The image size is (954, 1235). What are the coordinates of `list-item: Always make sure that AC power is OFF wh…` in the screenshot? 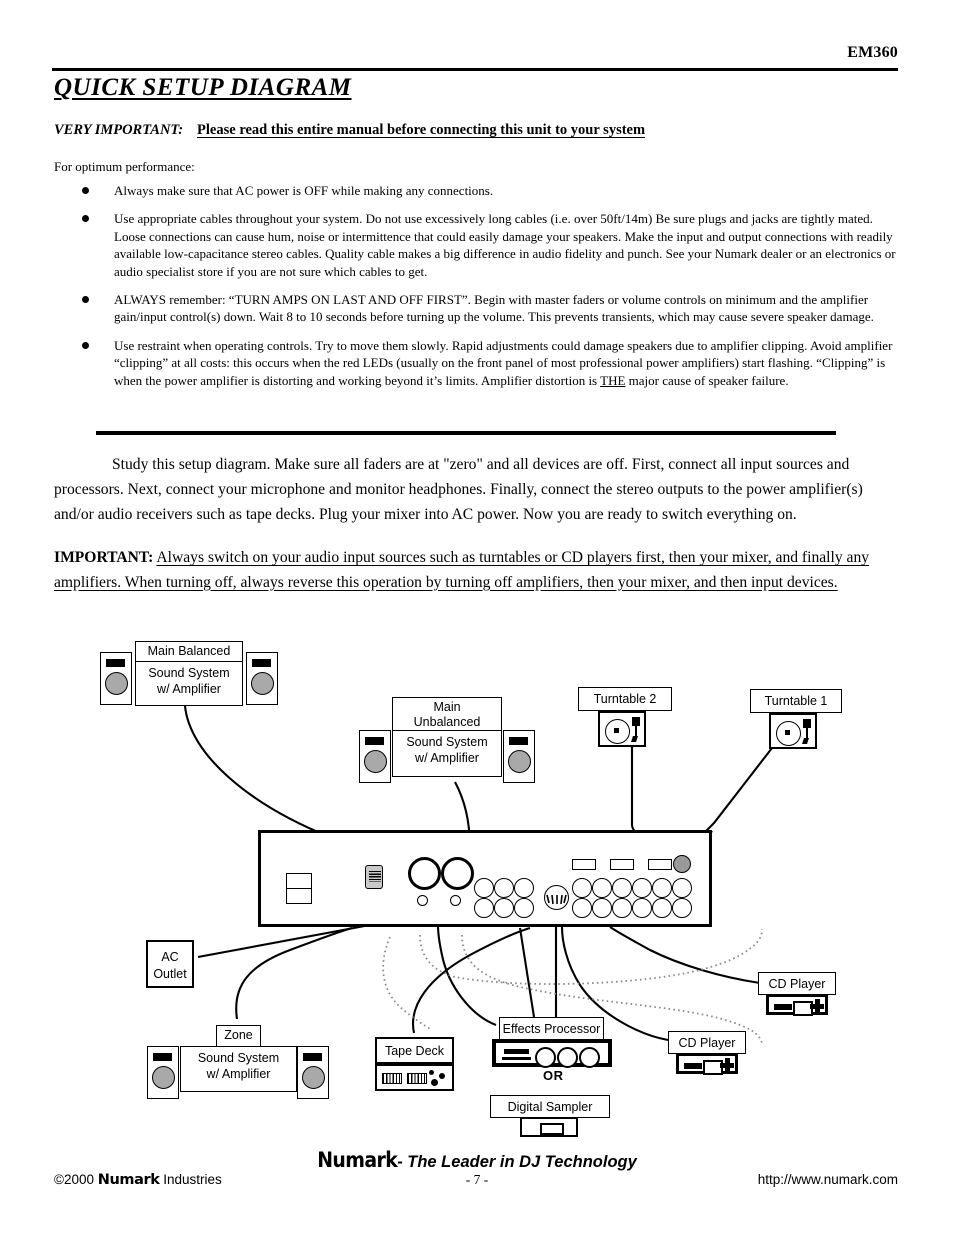 It's located at (476, 190).